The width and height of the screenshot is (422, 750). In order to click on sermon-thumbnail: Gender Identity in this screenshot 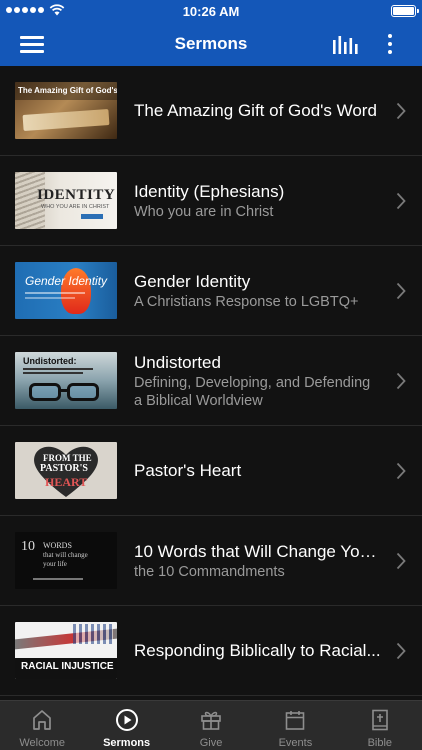, I will do `click(66, 290)`.